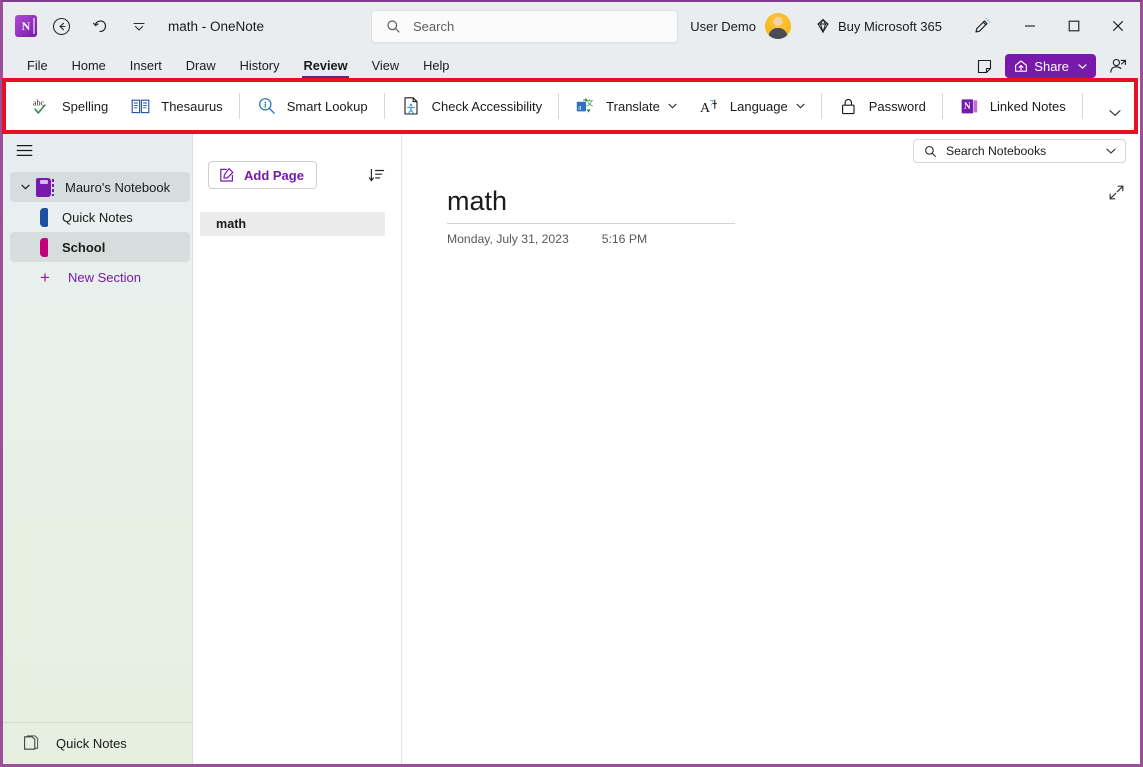  What do you see at coordinates (139, 26) in the screenshot?
I see `quick-access-toolbar-icon` at bounding box center [139, 26].